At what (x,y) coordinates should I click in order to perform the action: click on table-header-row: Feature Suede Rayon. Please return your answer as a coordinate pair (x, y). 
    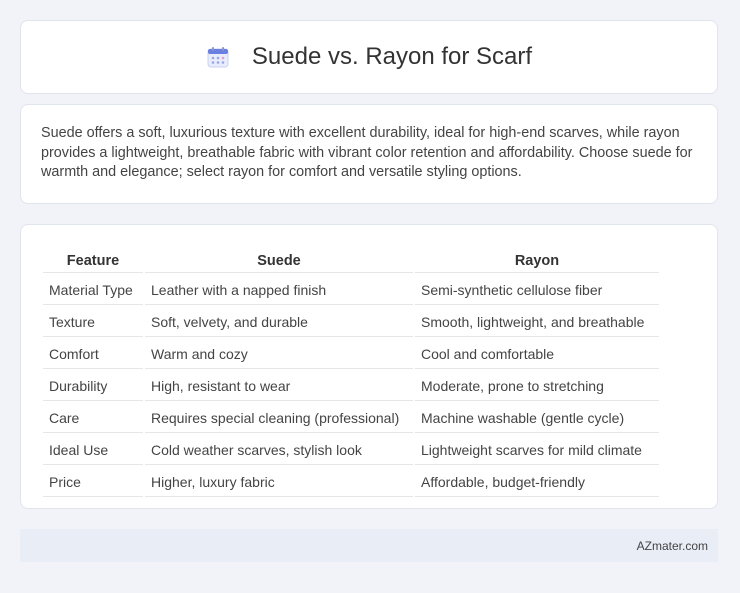
    Looking at the image, I should click on (351, 260).